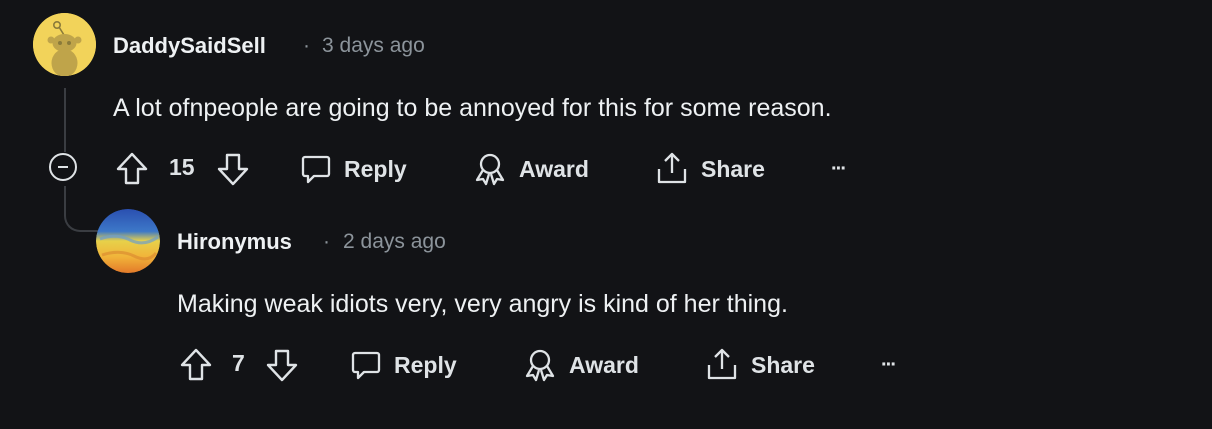 Image resolution: width=1212 pixels, height=429 pixels. What do you see at coordinates (234, 242) in the screenshot?
I see `comment-author: Hironymus` at bounding box center [234, 242].